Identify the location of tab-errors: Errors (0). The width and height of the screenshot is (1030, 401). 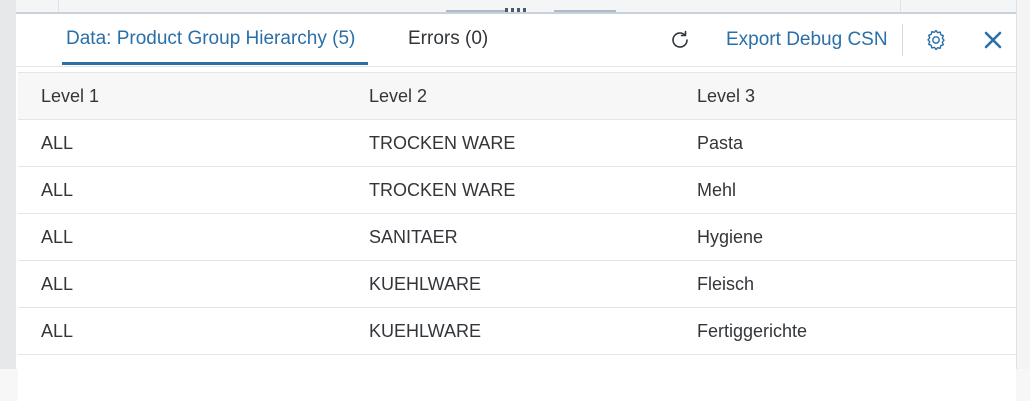
(448, 40).